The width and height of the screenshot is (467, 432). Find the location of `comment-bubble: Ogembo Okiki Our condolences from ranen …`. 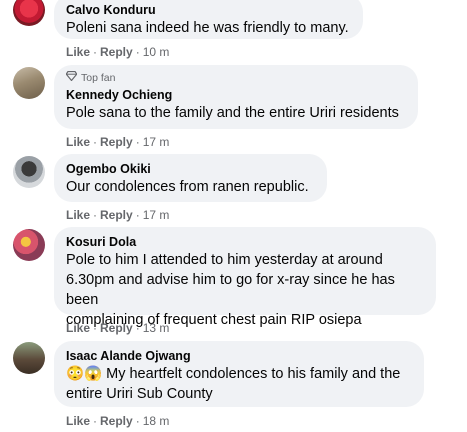

comment-bubble: Ogembo Okiki Our condolences from ranen … is located at coordinates (190, 178).